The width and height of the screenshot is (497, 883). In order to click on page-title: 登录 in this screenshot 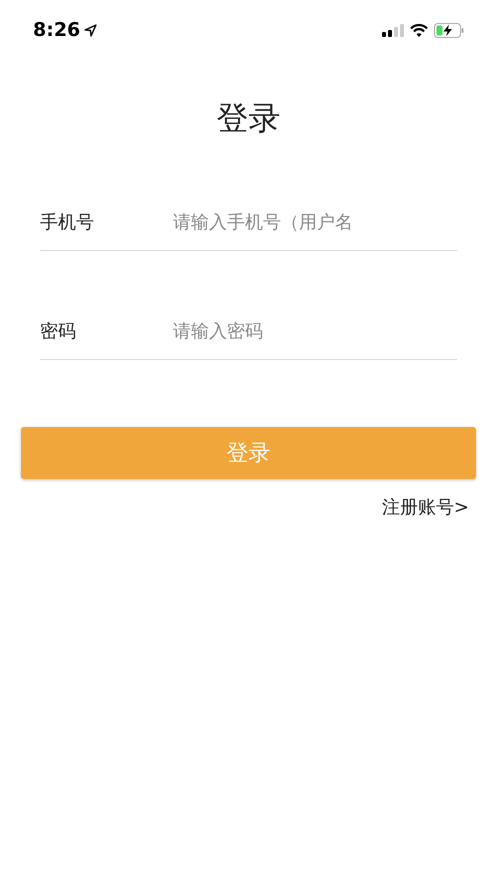, I will do `click(248, 118)`.